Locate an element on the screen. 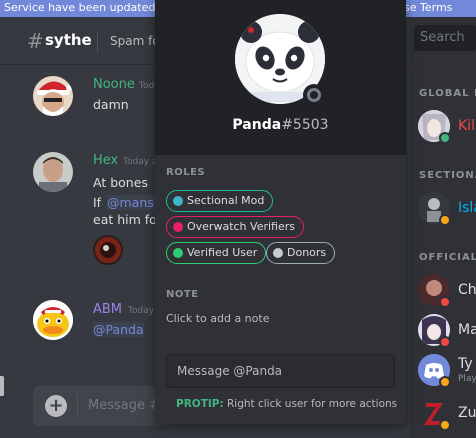 This screenshot has height=438, width=476. search-input: Search is located at coordinates (445, 38).